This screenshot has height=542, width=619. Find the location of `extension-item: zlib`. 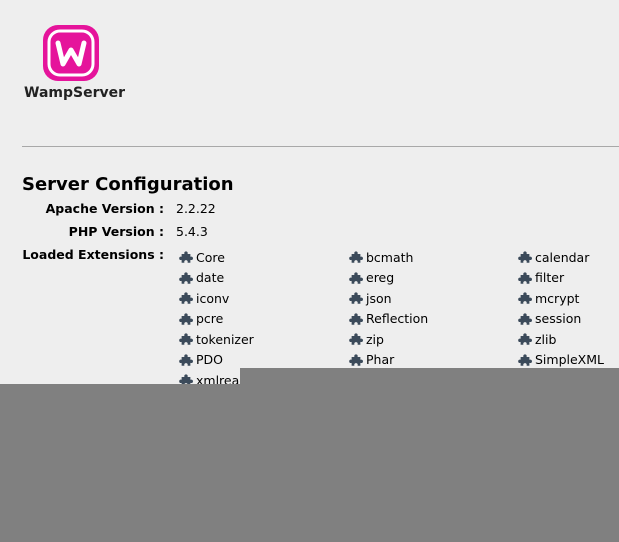

extension-item: zlib is located at coordinates (537, 339).